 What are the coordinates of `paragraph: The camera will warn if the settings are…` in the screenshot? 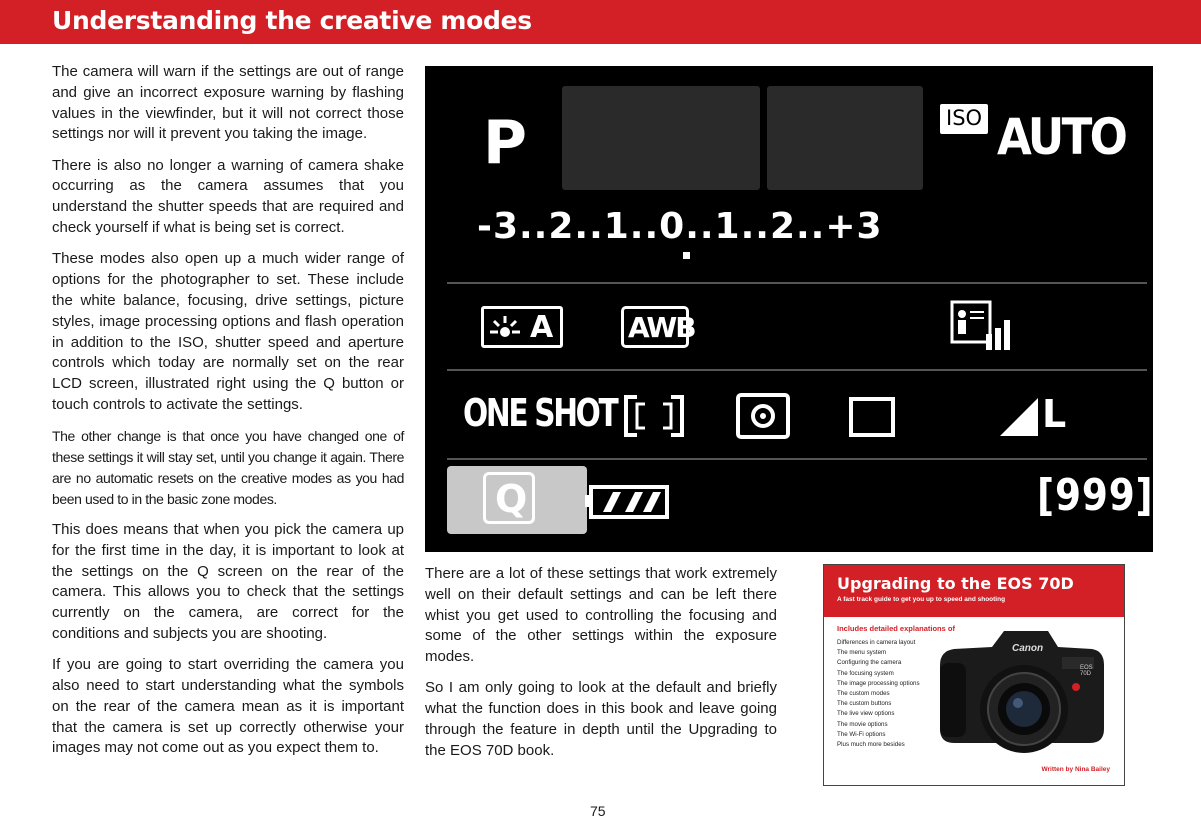 It's located at (228, 103).